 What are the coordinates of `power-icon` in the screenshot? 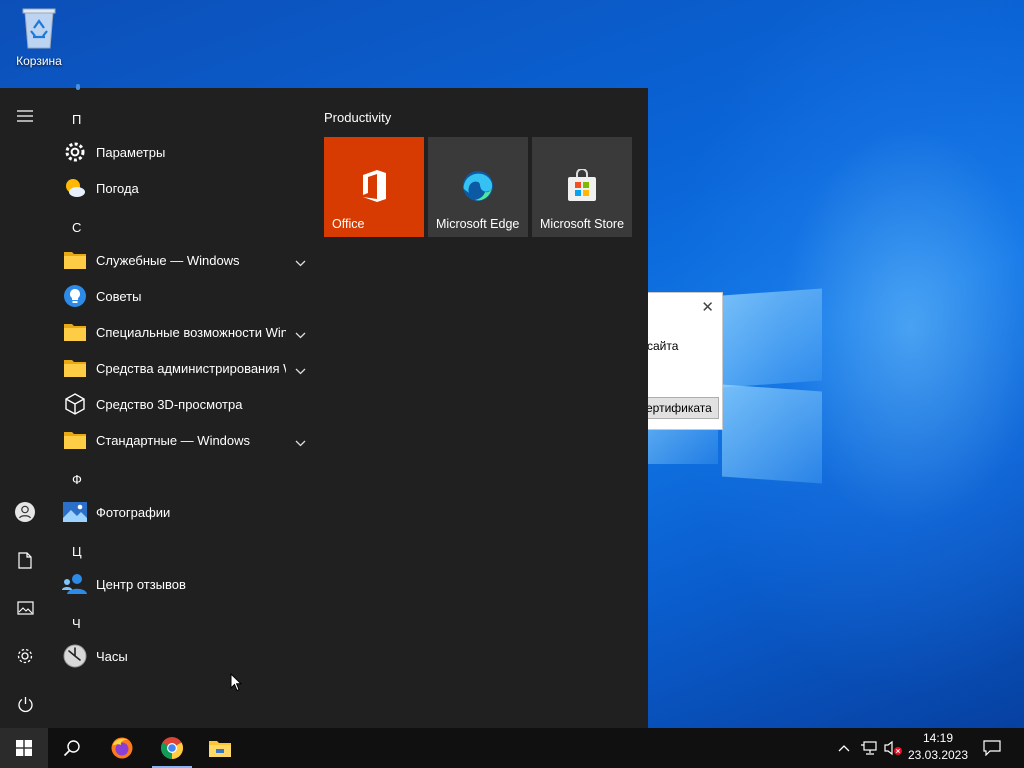 It's located at (25, 704).